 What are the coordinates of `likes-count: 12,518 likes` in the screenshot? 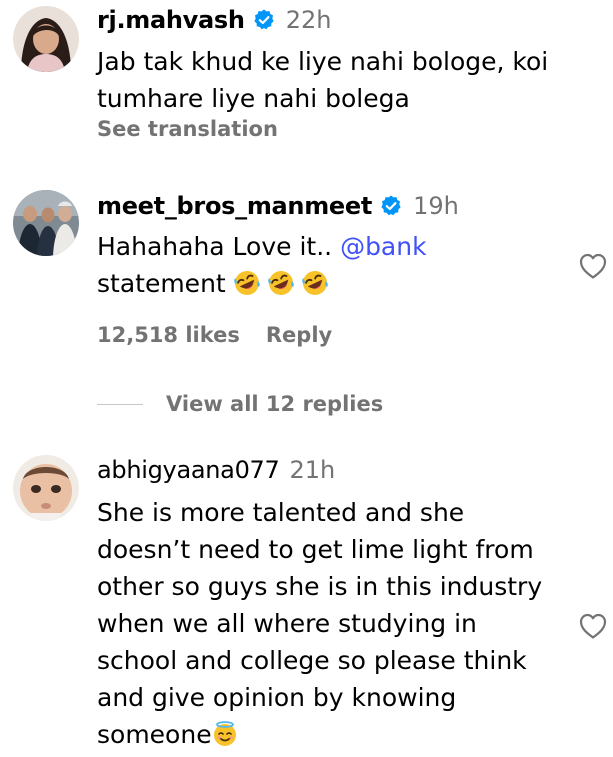 It's located at (168, 335).